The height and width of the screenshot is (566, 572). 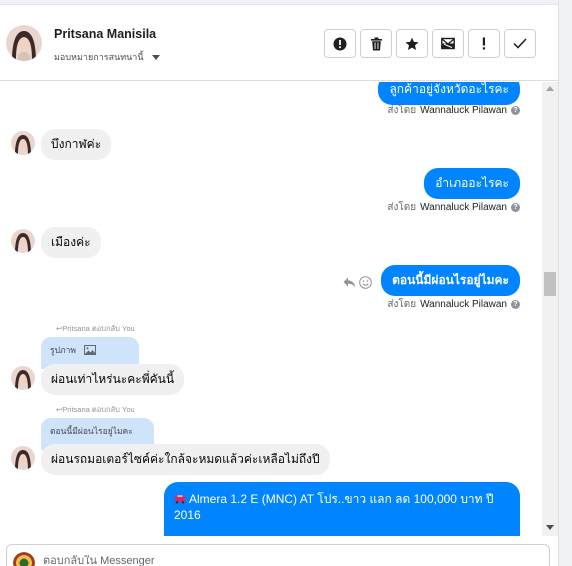 What do you see at coordinates (113, 379) in the screenshot?
I see `incoming-message: ผ่อนเท่าไหร่นะคะพี่คันนี้` at bounding box center [113, 379].